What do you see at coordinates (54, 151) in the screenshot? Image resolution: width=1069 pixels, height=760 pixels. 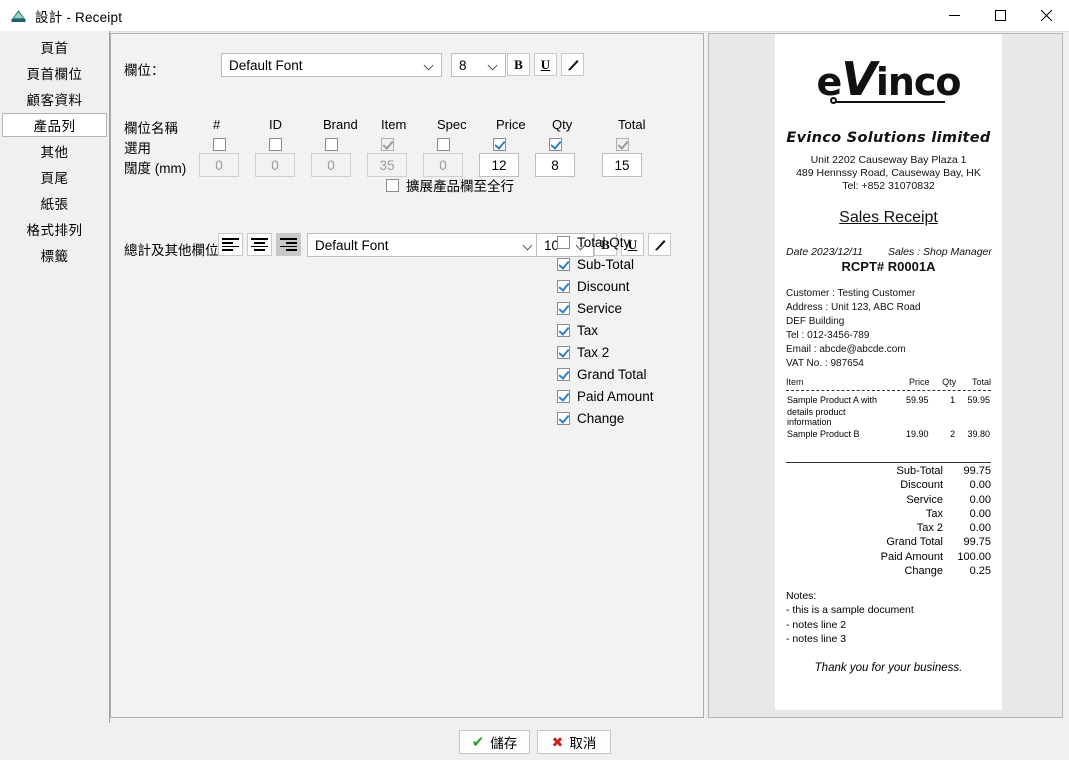 I see `sidebar-item-others: 其他` at bounding box center [54, 151].